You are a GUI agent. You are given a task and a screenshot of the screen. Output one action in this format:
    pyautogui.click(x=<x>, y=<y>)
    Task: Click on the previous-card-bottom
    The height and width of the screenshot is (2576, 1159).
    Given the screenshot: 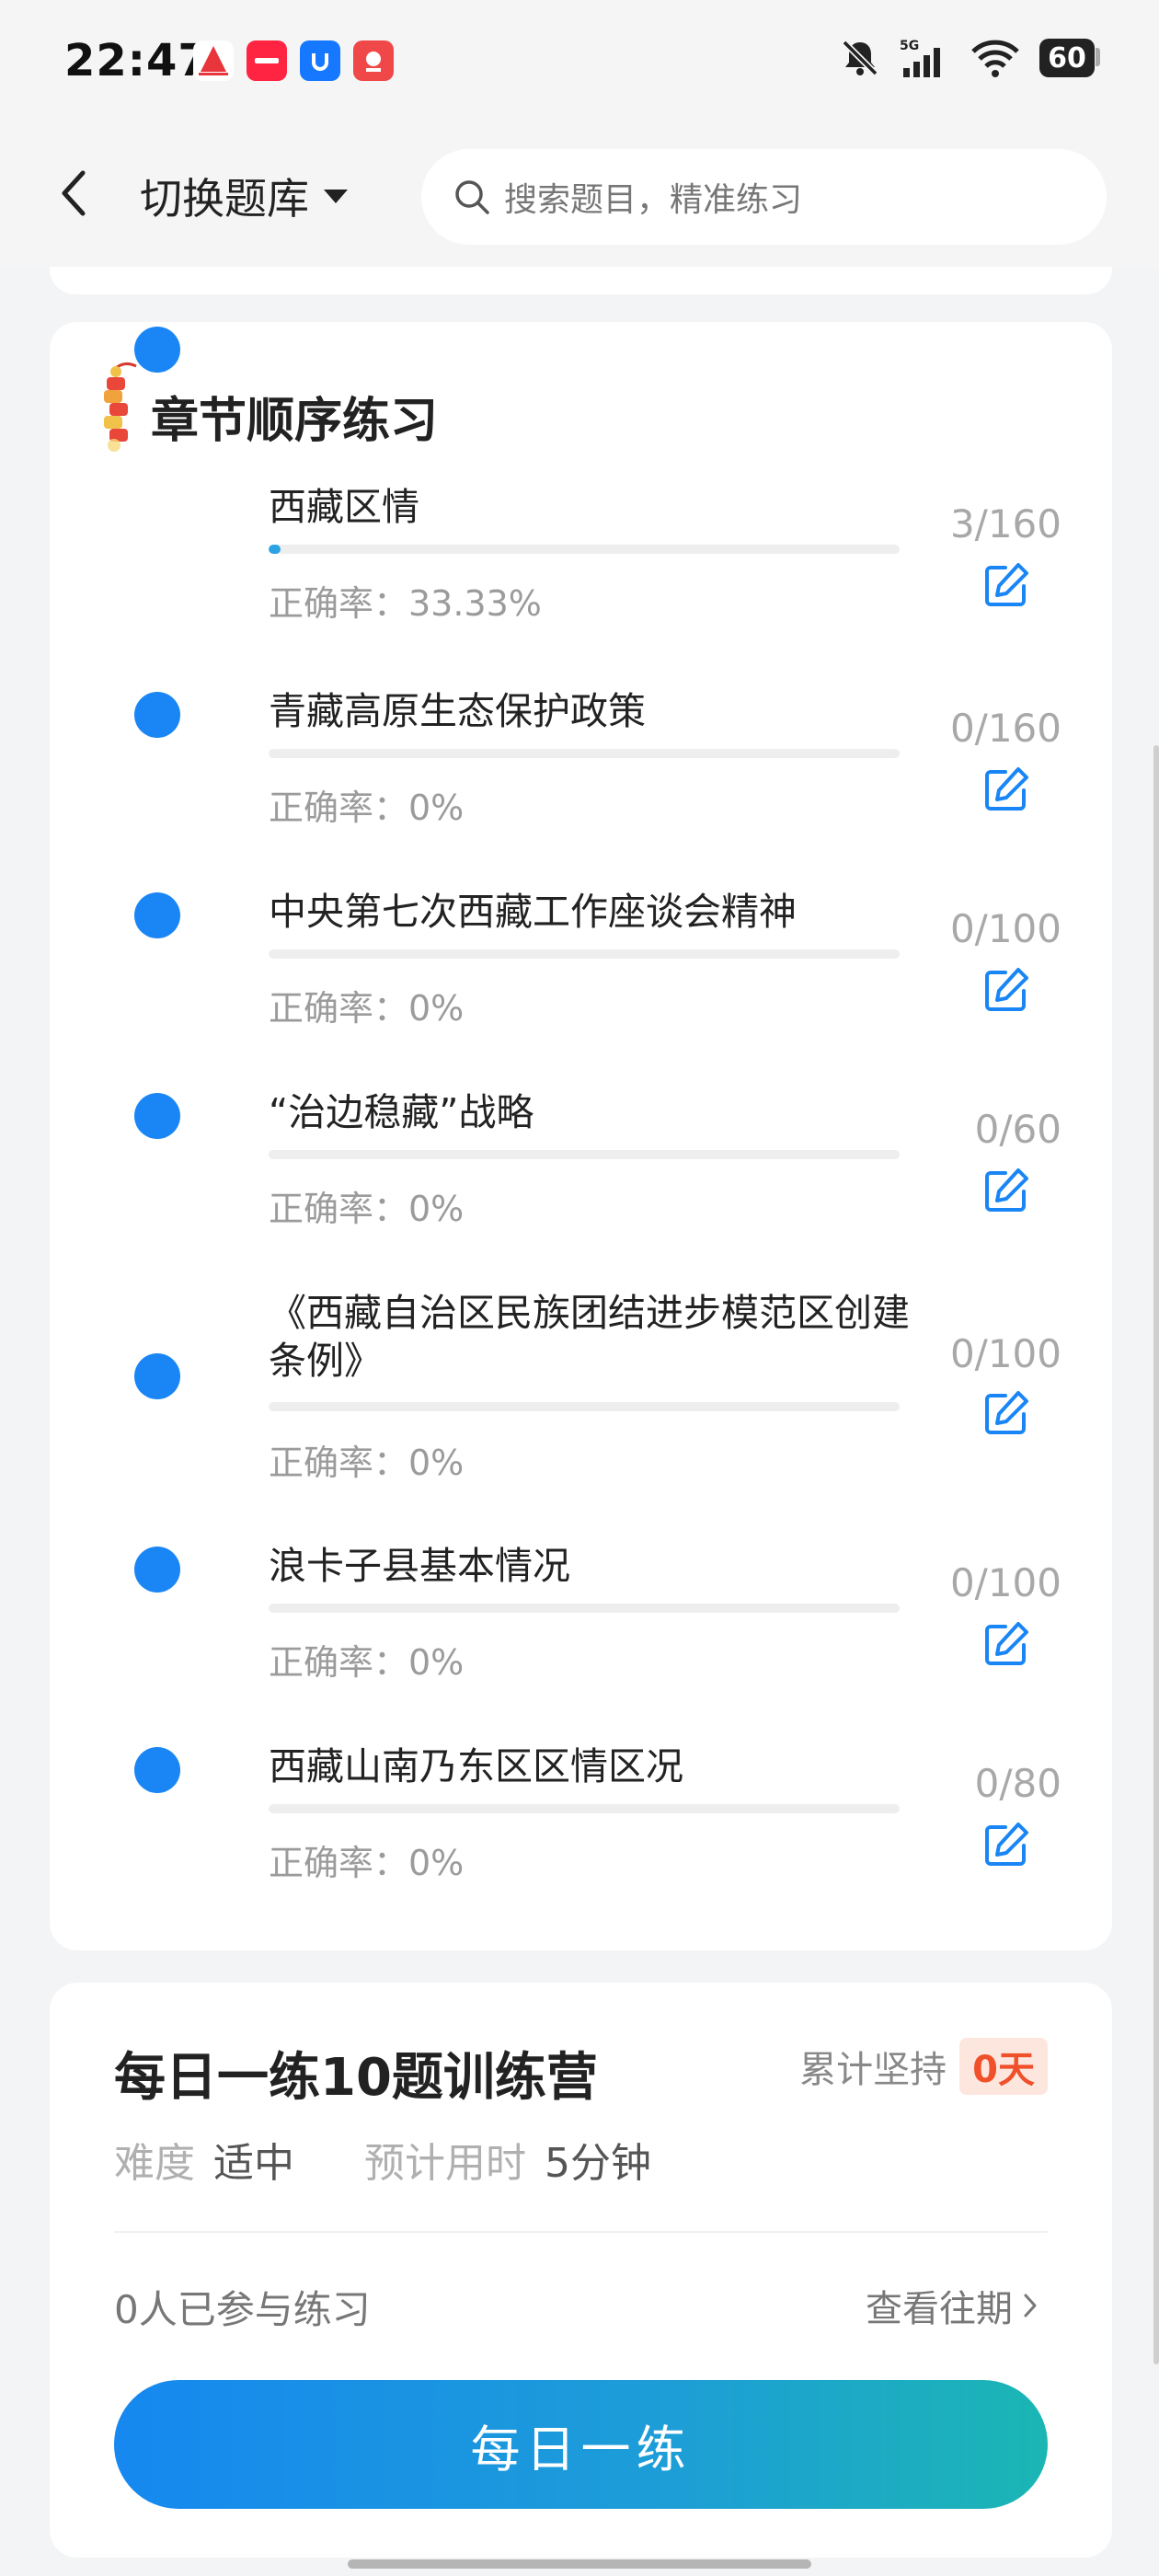 What is the action you would take?
    pyautogui.click(x=581, y=280)
    